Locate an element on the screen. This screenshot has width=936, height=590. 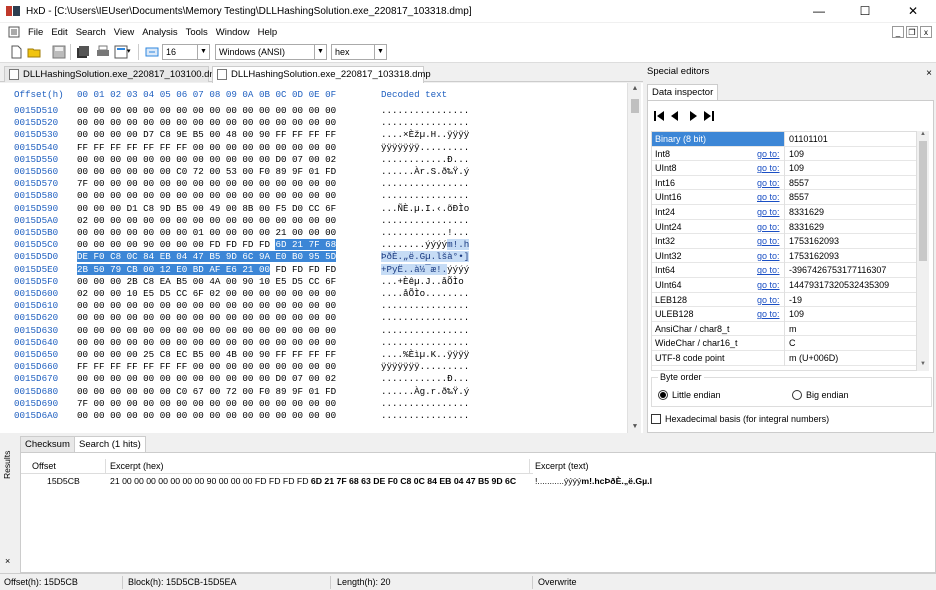
tab-data-inspector: Data inspector is located at coordinates (683, 92).